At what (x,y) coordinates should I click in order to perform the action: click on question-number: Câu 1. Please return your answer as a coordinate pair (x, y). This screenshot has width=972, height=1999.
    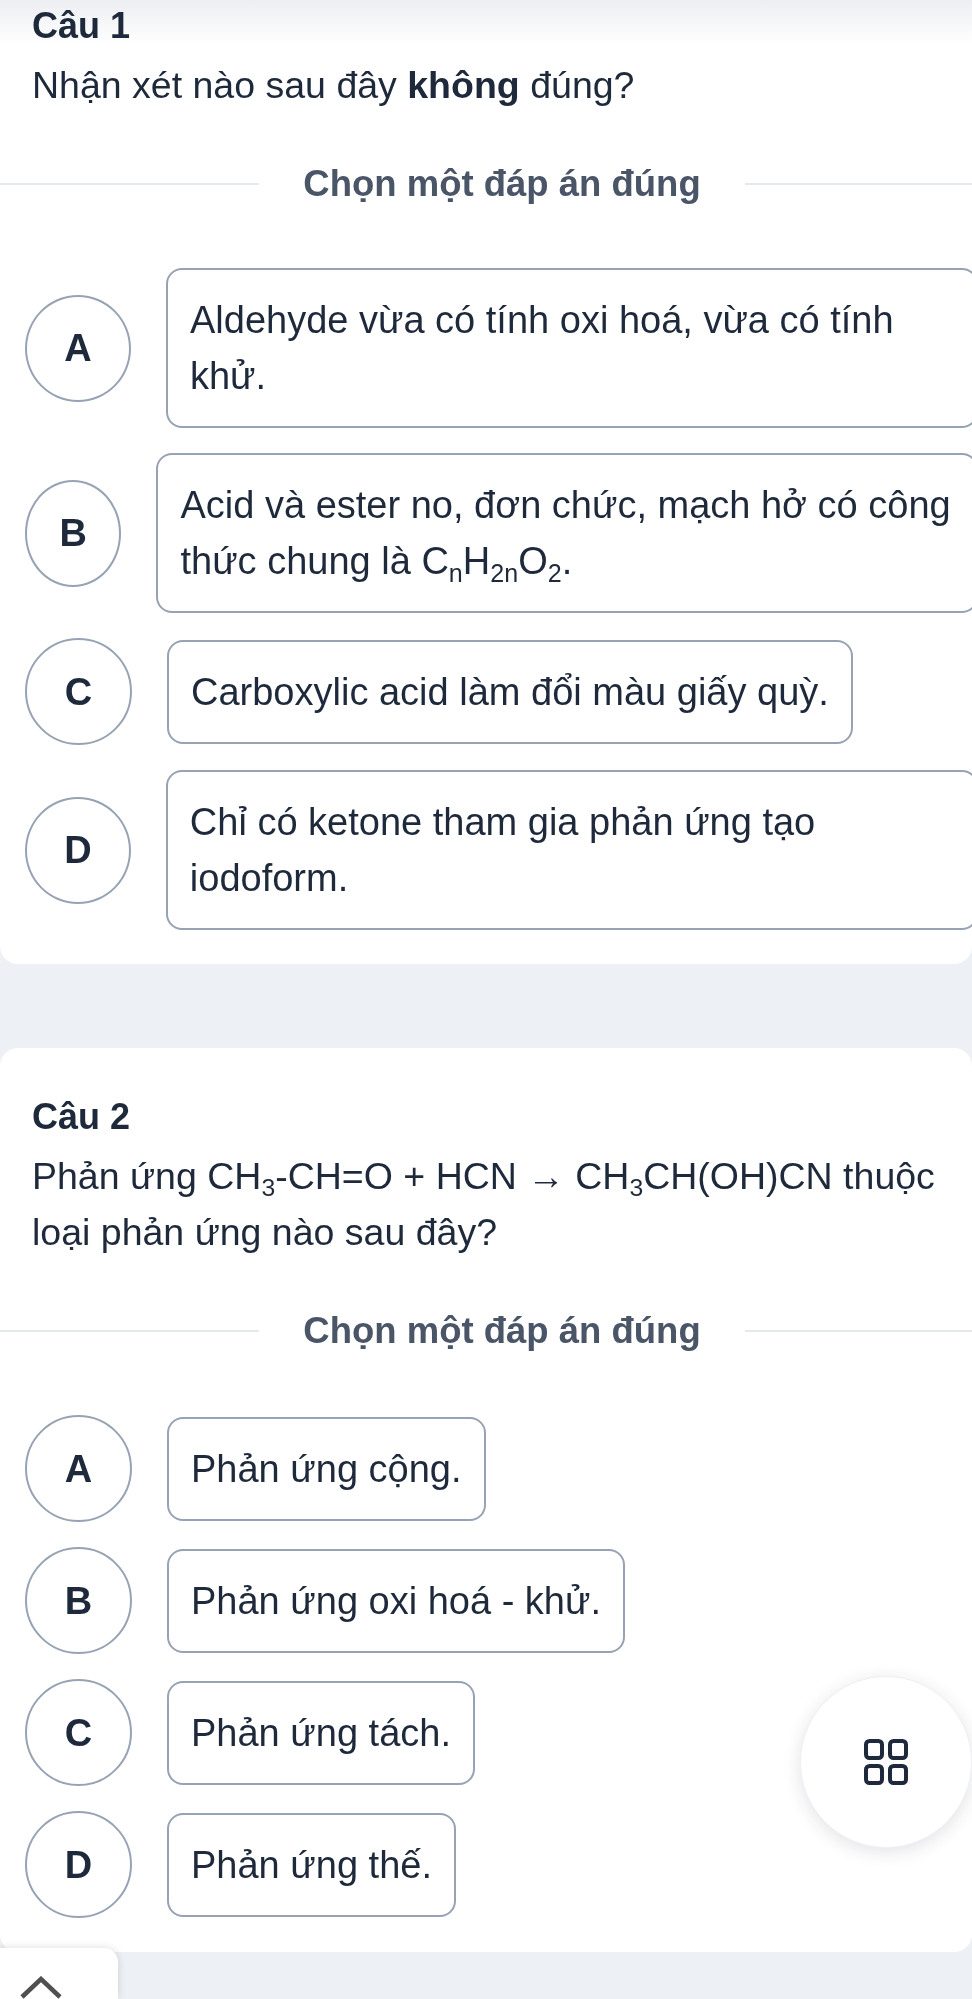
    Looking at the image, I should click on (82, 26).